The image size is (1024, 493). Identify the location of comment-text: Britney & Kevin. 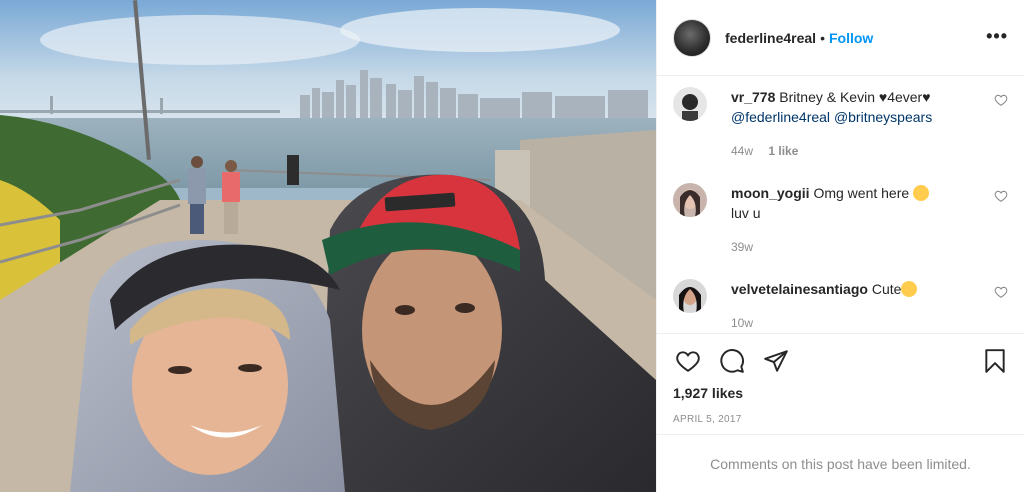
(829, 97).